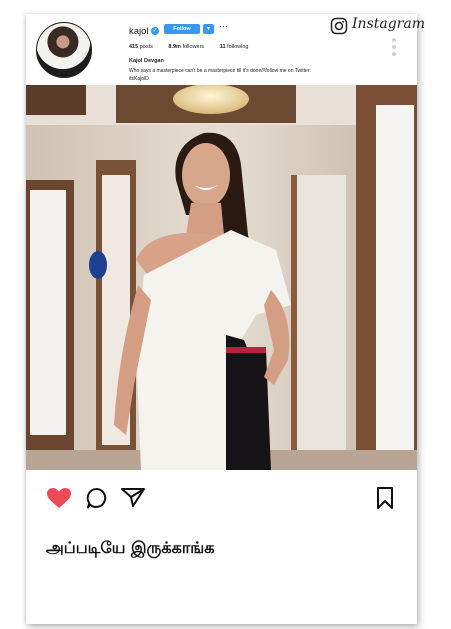 The image size is (451, 629). Describe the element at coordinates (59, 498) in the screenshot. I see `like-heart-icon` at that location.